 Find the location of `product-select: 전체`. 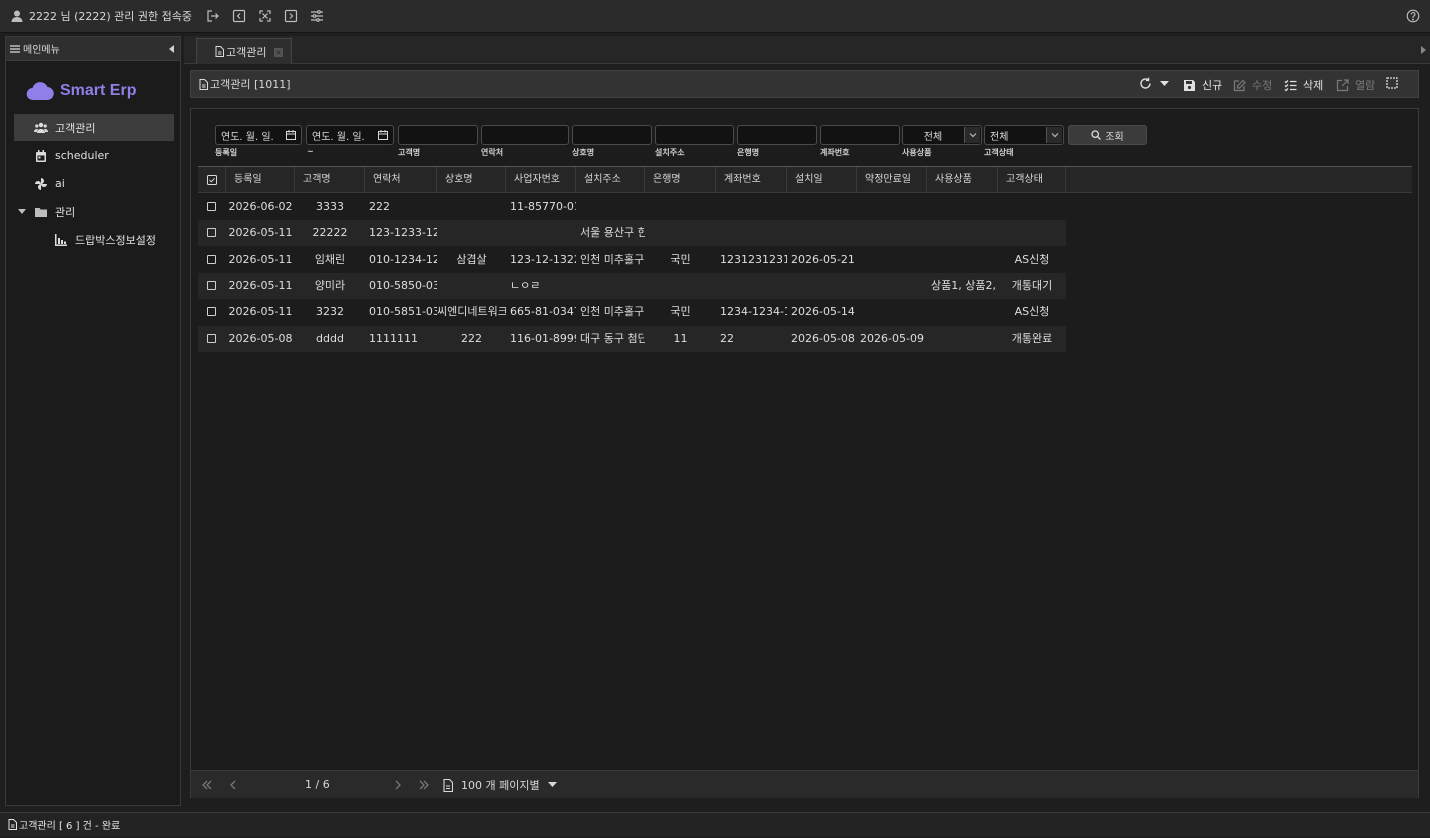

product-select: 전체 is located at coordinates (942, 135).